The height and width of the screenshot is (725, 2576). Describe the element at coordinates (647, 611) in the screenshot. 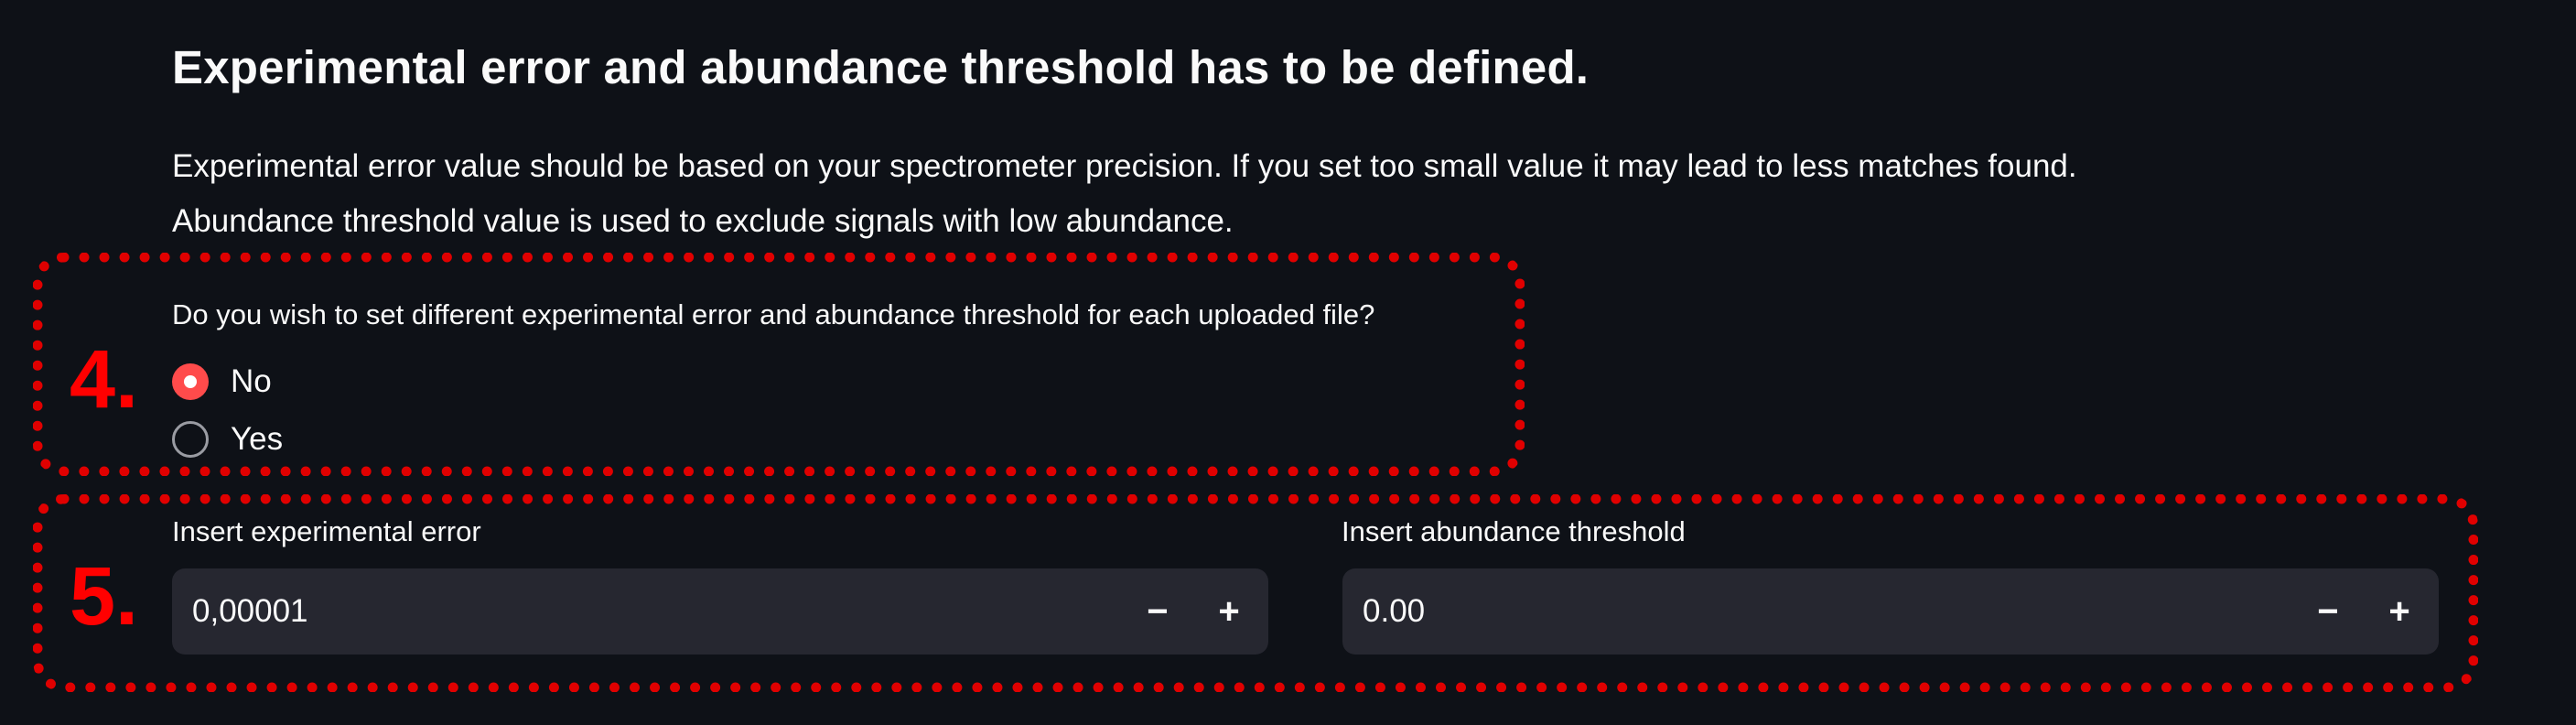

I see `experimental-error-field` at that location.